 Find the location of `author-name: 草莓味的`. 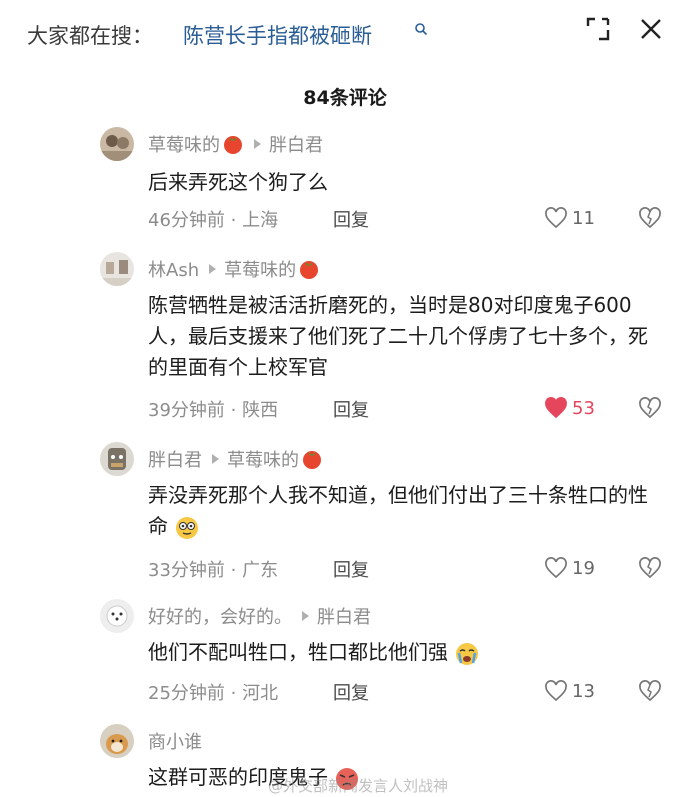

author-name: 草莓味的 is located at coordinates (184, 144).